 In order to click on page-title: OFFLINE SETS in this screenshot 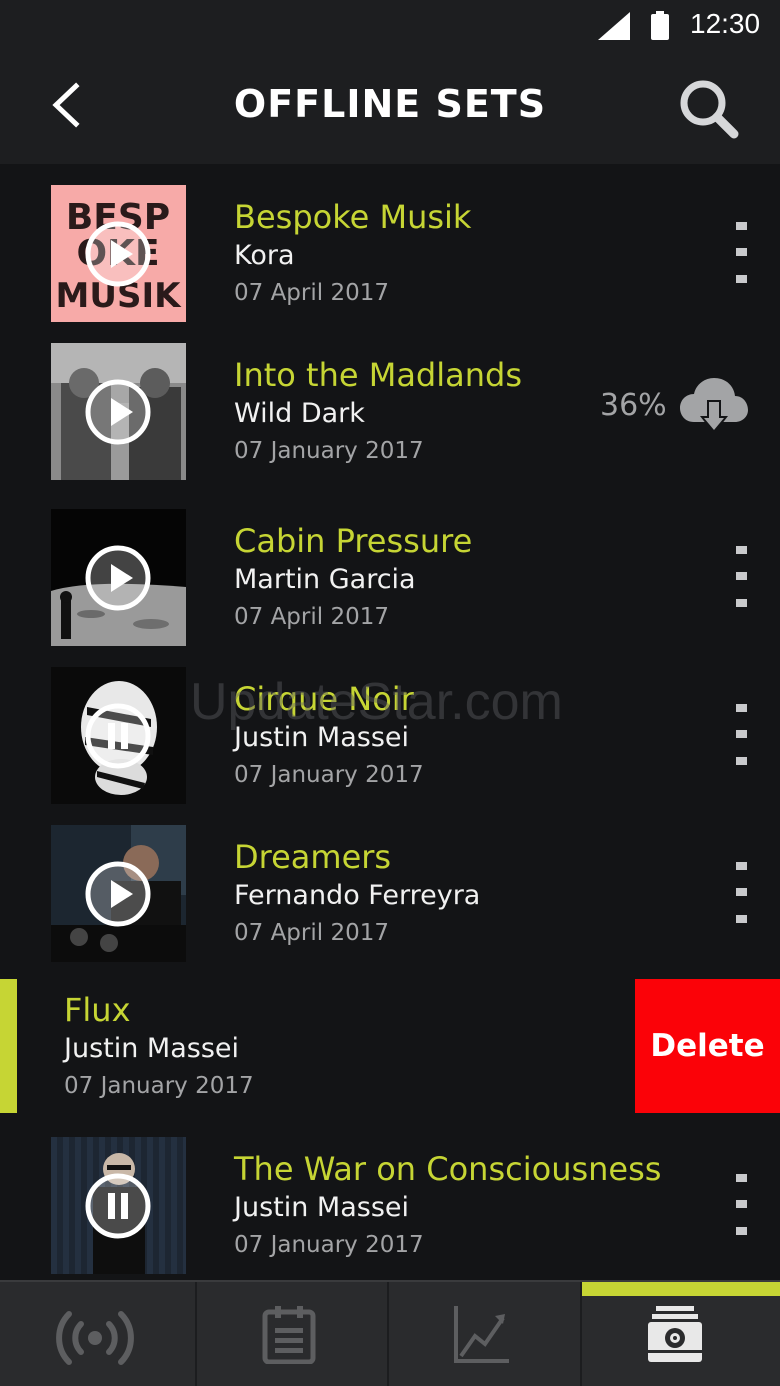, I will do `click(390, 104)`.